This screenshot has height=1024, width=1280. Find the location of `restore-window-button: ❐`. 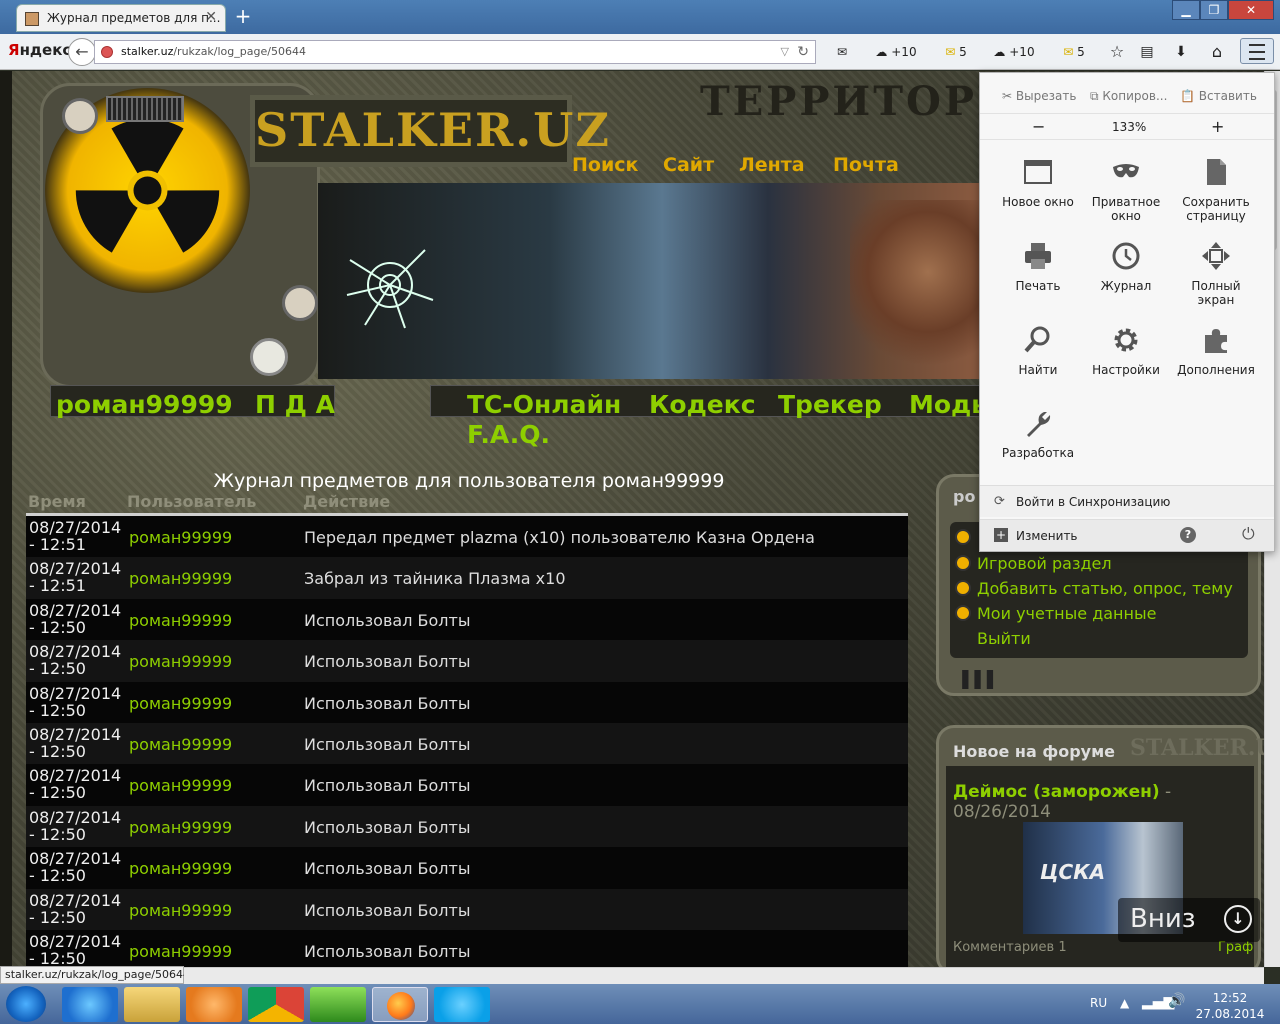

restore-window-button: ❐ is located at coordinates (1214, 10).